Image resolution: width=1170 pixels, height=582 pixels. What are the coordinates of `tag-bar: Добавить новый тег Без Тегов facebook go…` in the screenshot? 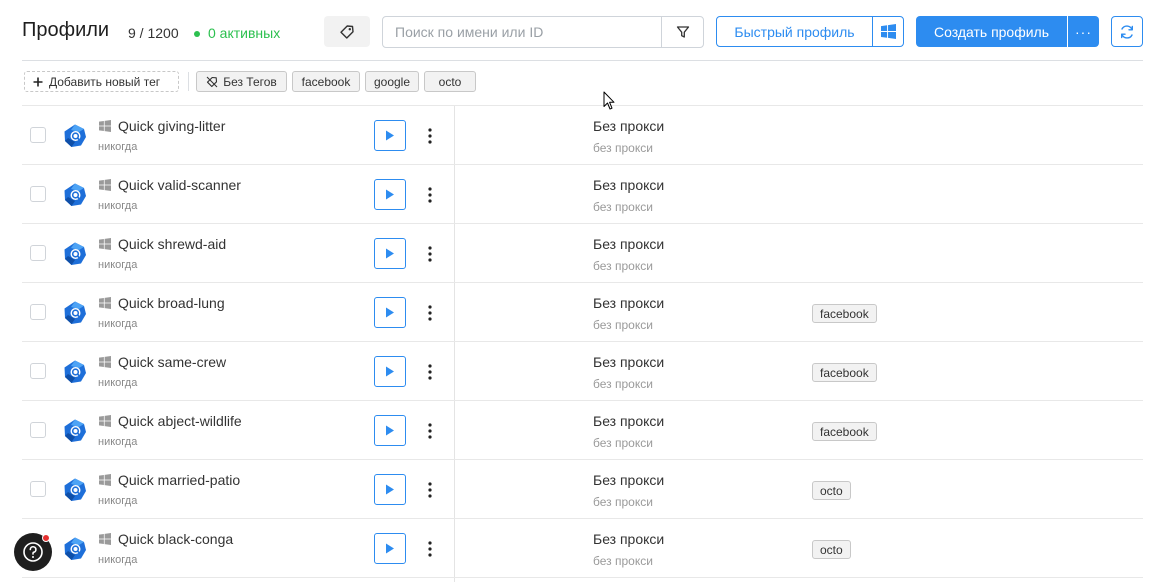 It's located at (574, 81).